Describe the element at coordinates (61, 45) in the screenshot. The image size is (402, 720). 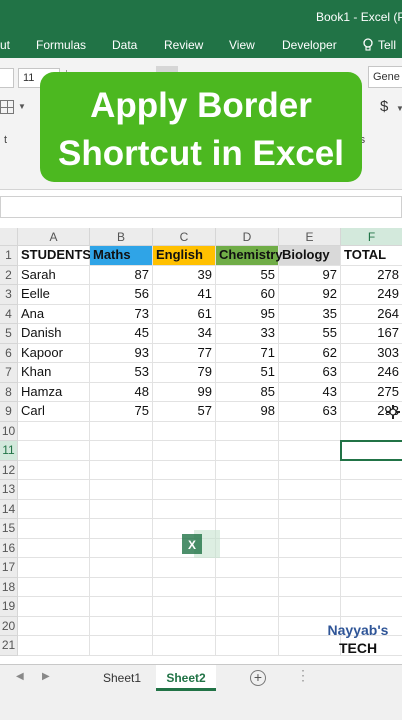
I see `menu-item-formulas: Formulas` at that location.